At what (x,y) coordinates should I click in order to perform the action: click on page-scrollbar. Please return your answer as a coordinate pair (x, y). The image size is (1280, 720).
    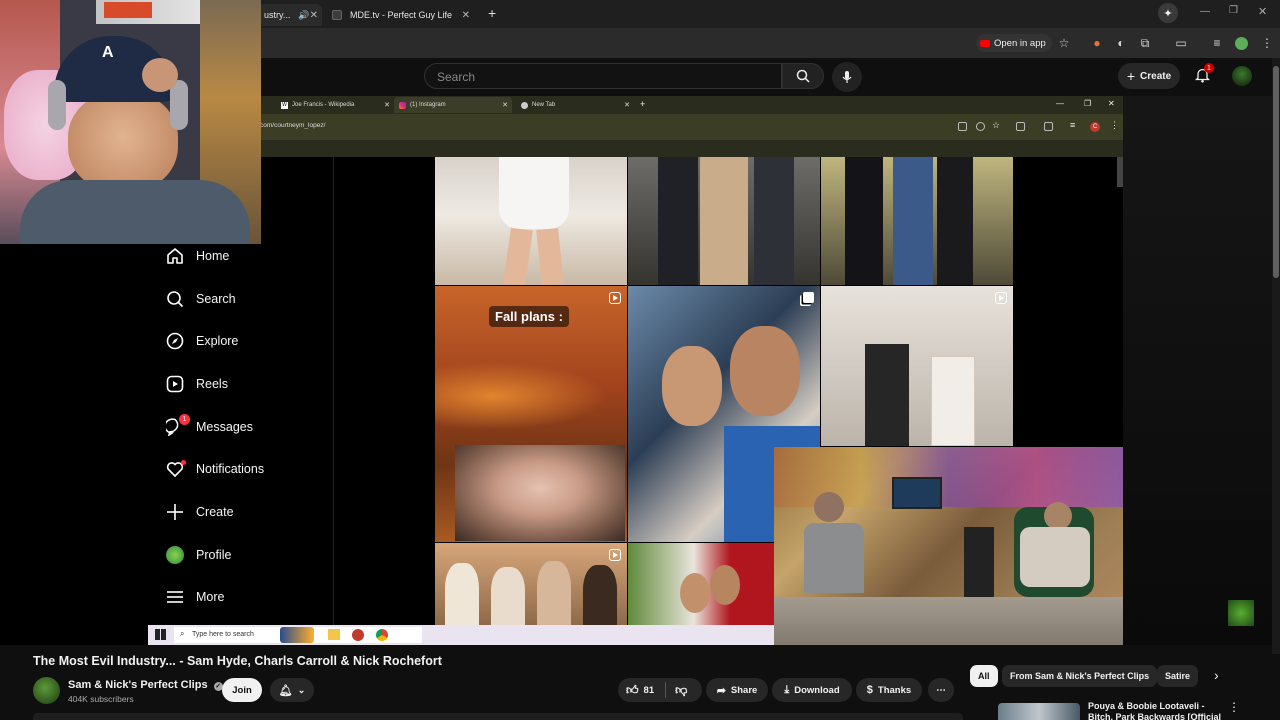
    Looking at the image, I should click on (1276, 356).